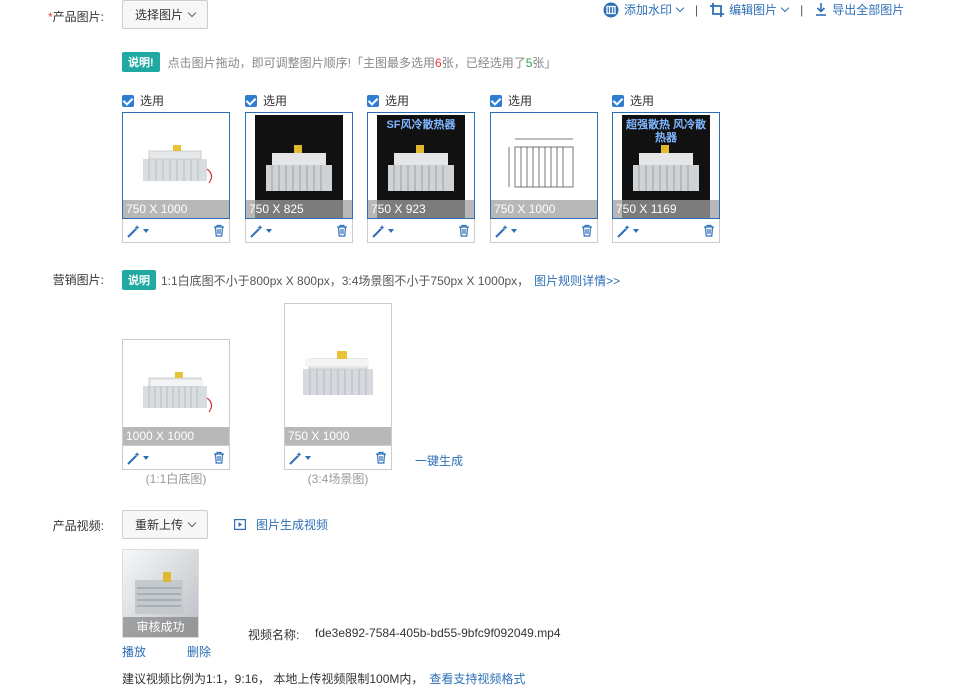  I want to click on delete-video-link: 删除, so click(199, 651).